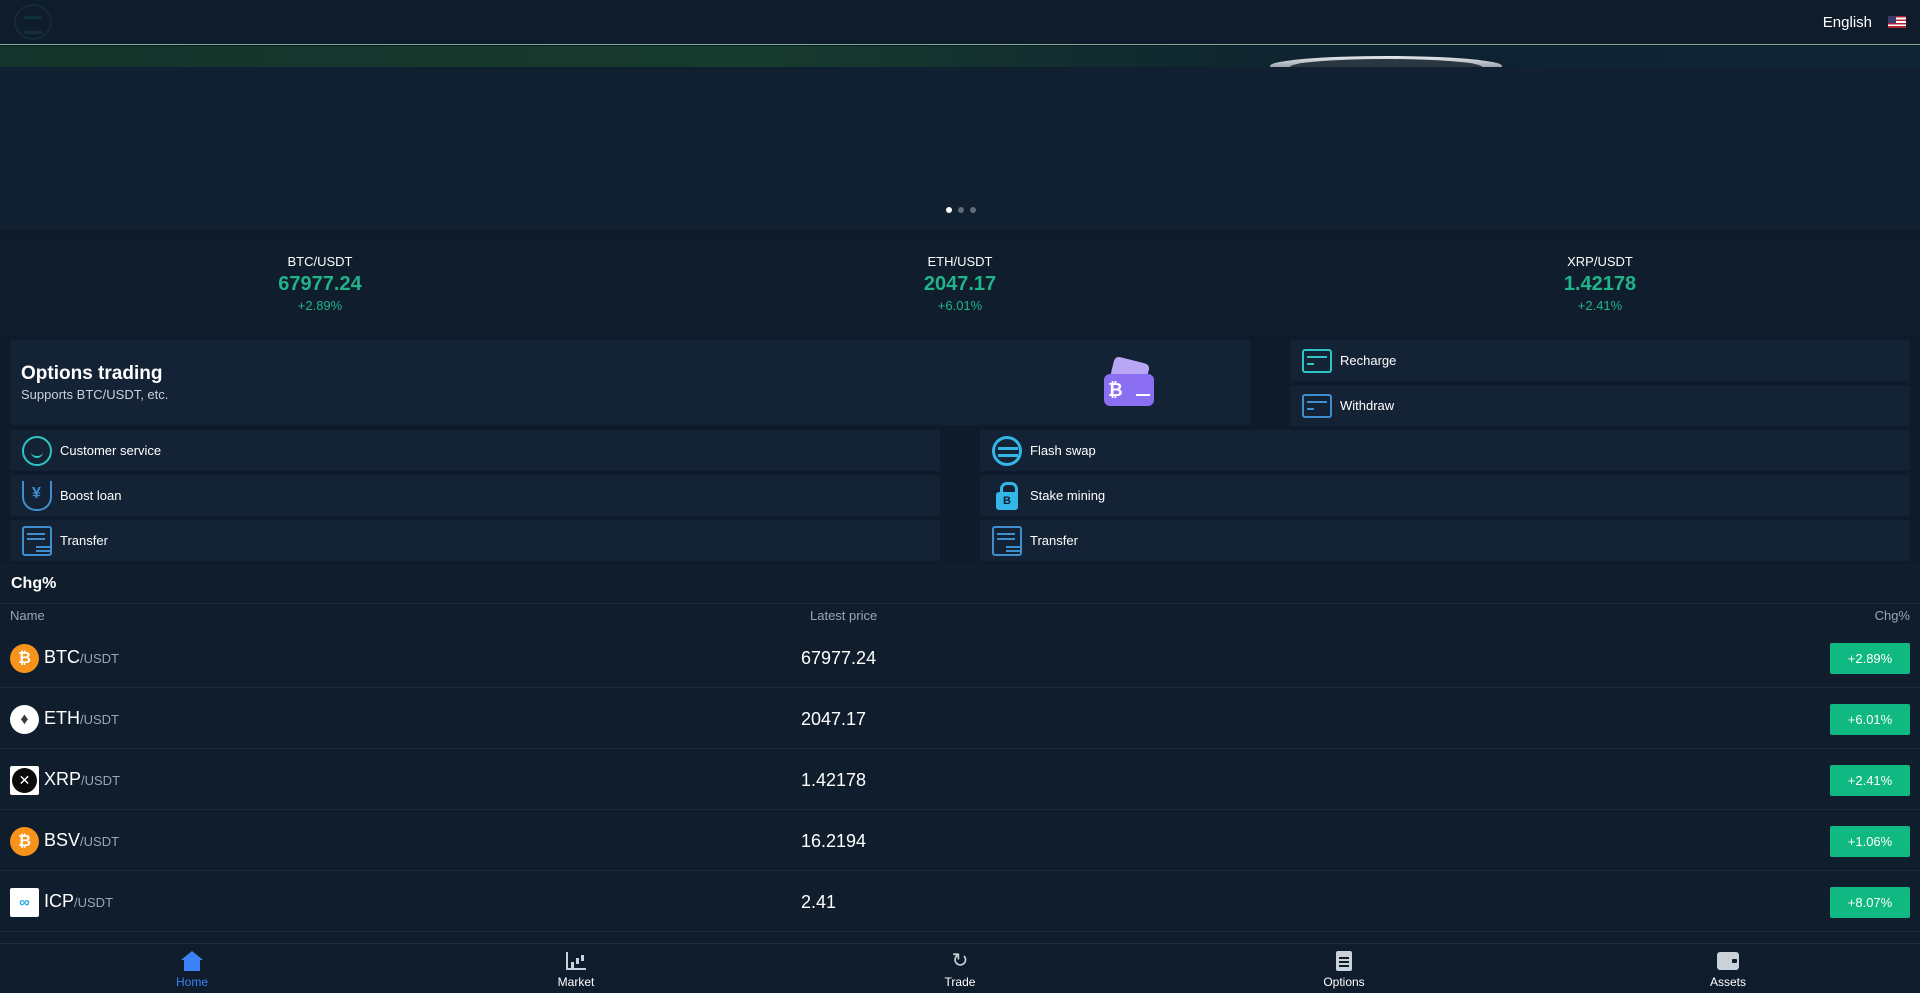 This screenshot has width=1920, height=993. I want to click on lock-icon, so click(1007, 496).